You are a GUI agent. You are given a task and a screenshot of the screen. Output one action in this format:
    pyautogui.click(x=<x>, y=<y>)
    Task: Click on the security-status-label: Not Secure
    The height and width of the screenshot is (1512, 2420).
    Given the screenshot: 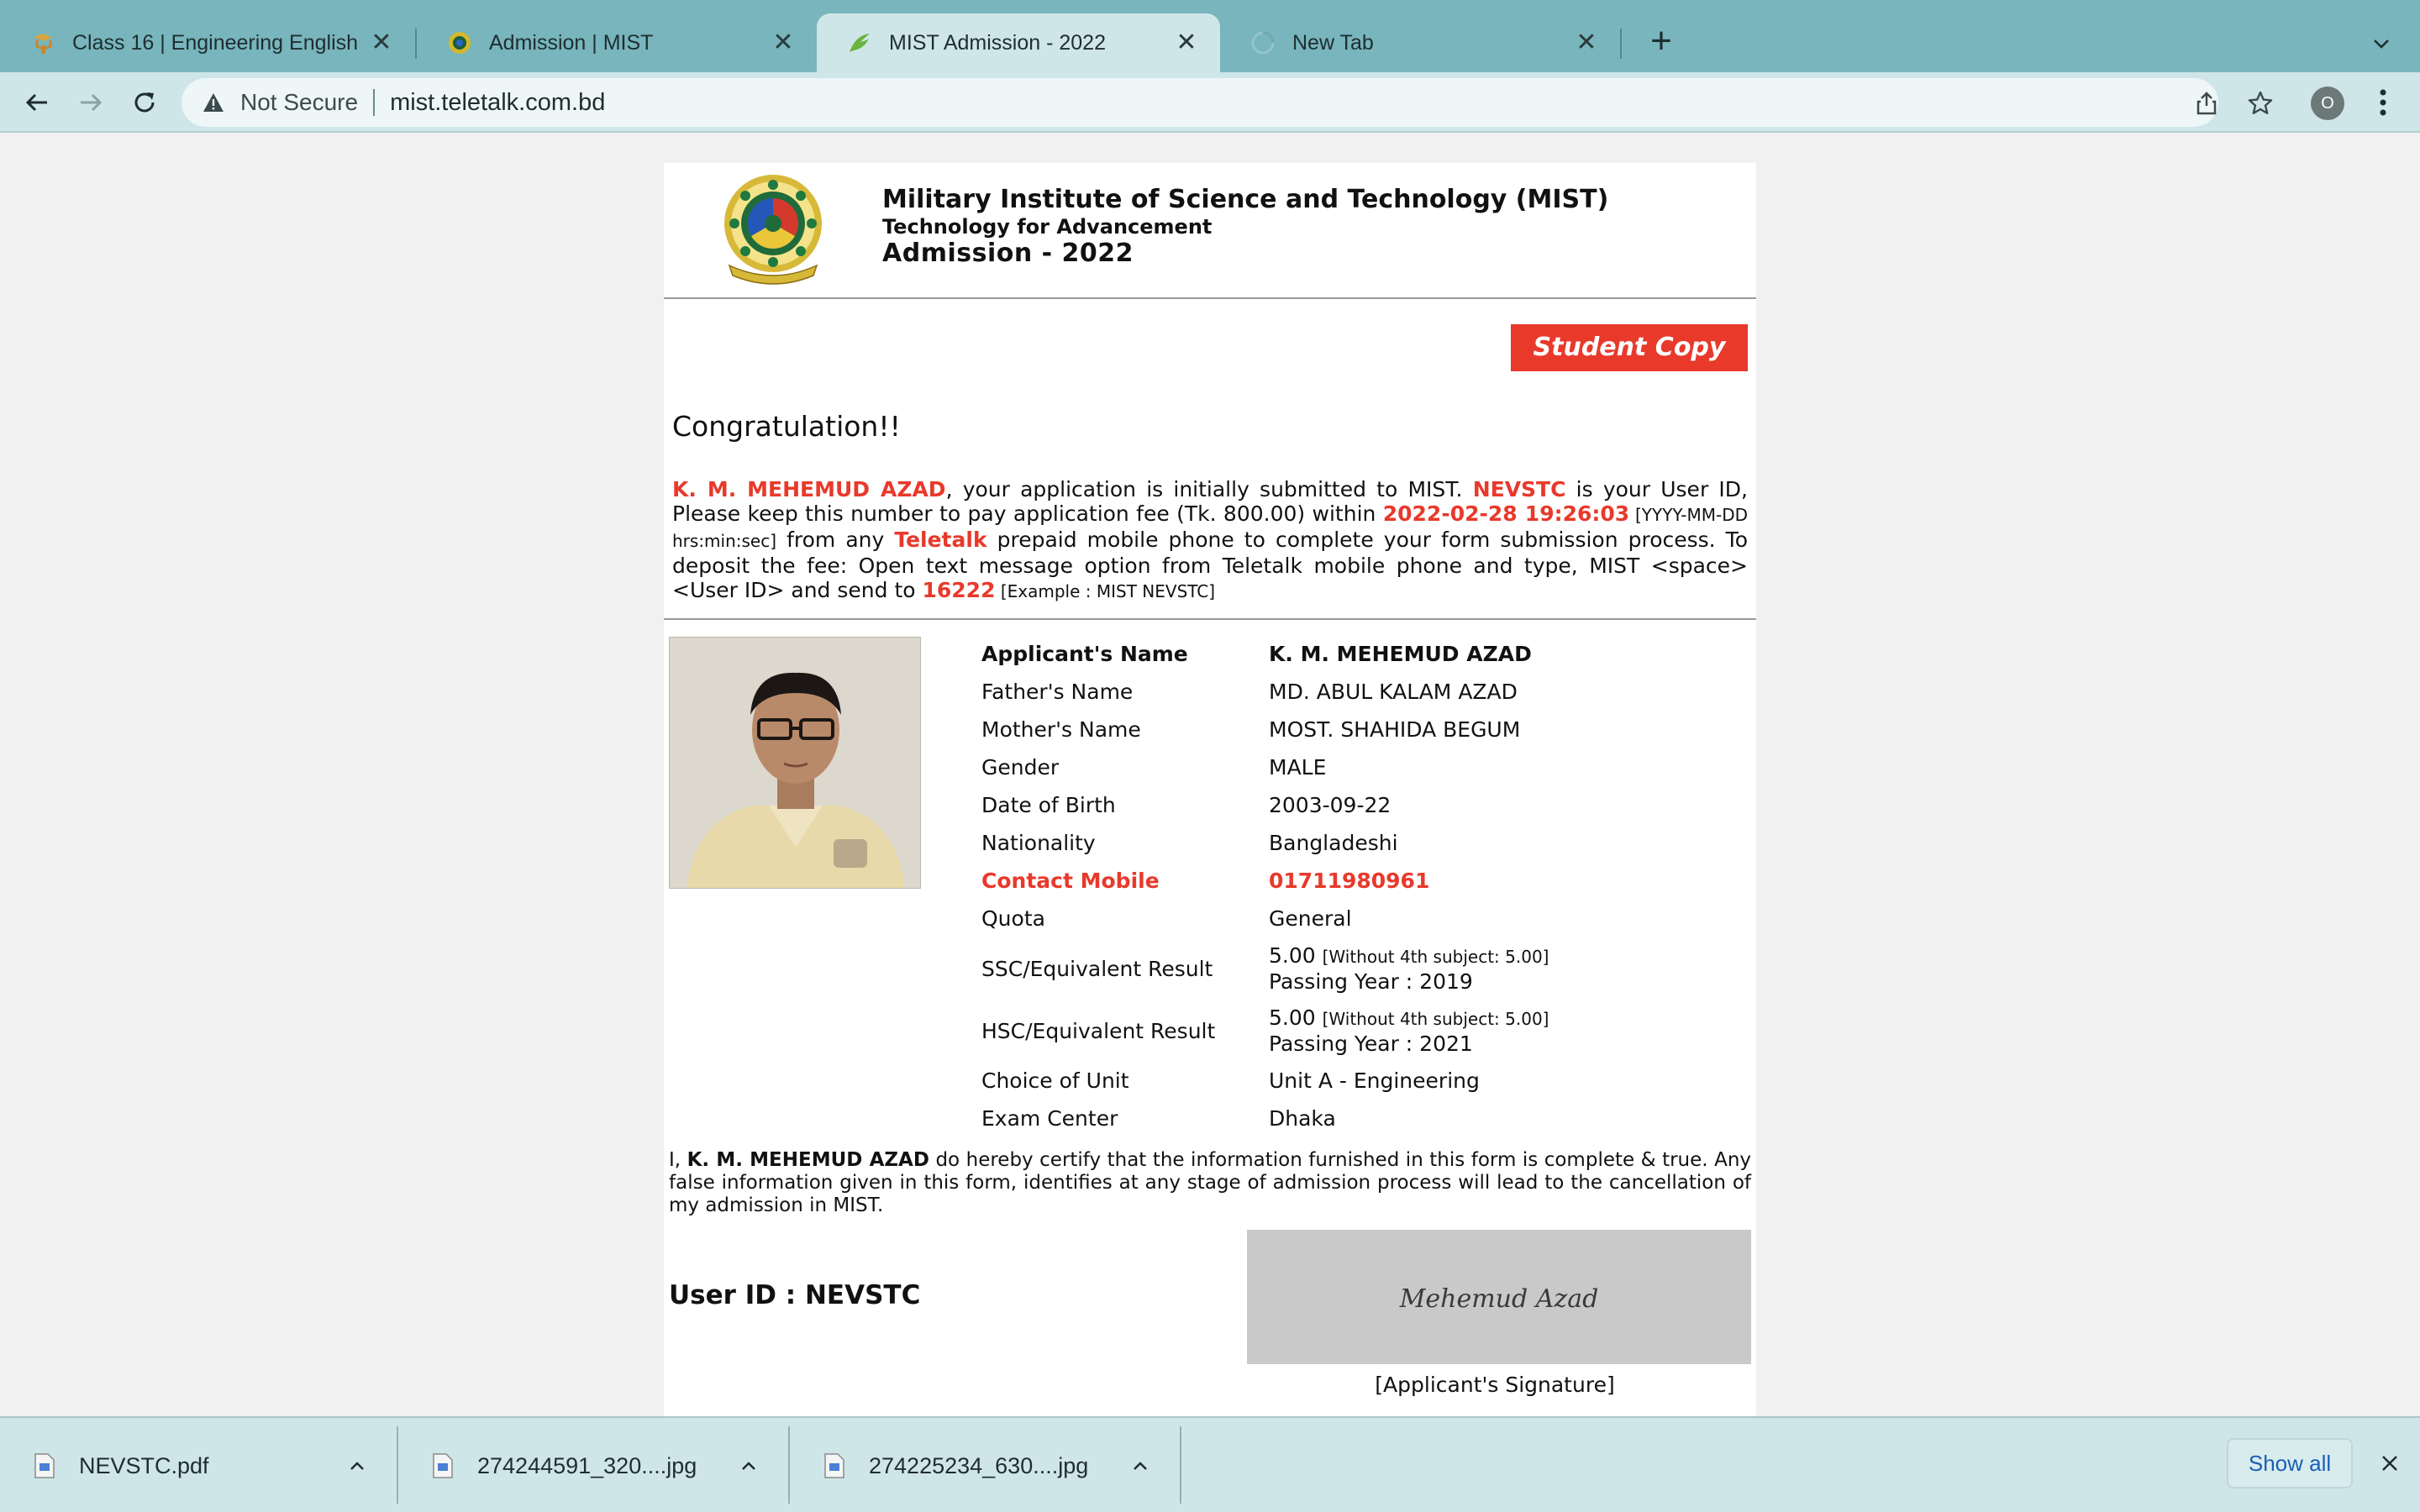 What is the action you would take?
    pyautogui.click(x=299, y=102)
    